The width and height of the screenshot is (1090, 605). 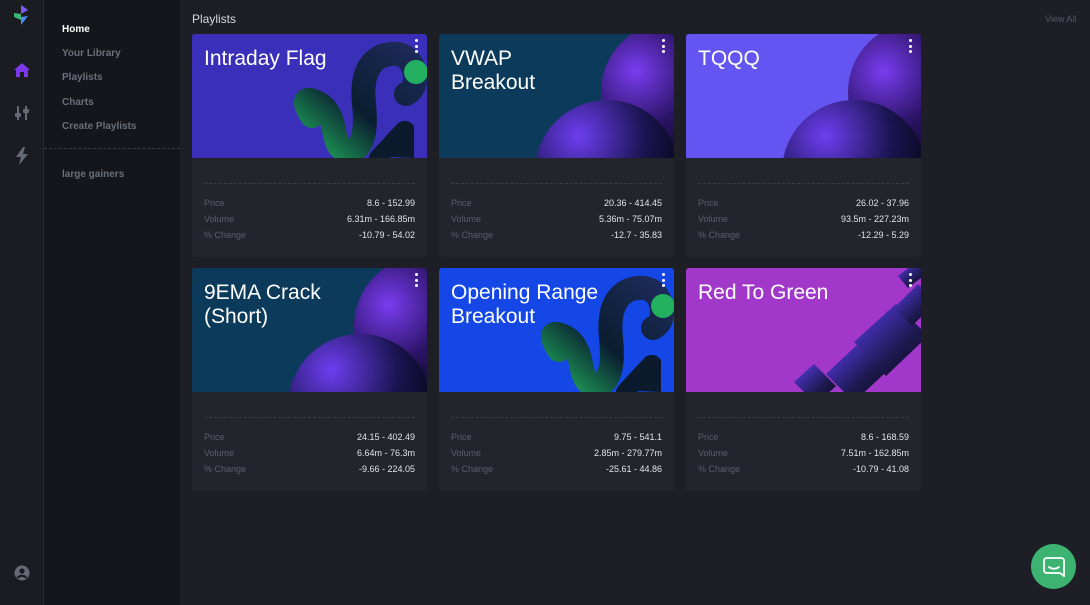 What do you see at coordinates (82, 77) in the screenshot?
I see `nav-item-playlists: Playlists` at bounding box center [82, 77].